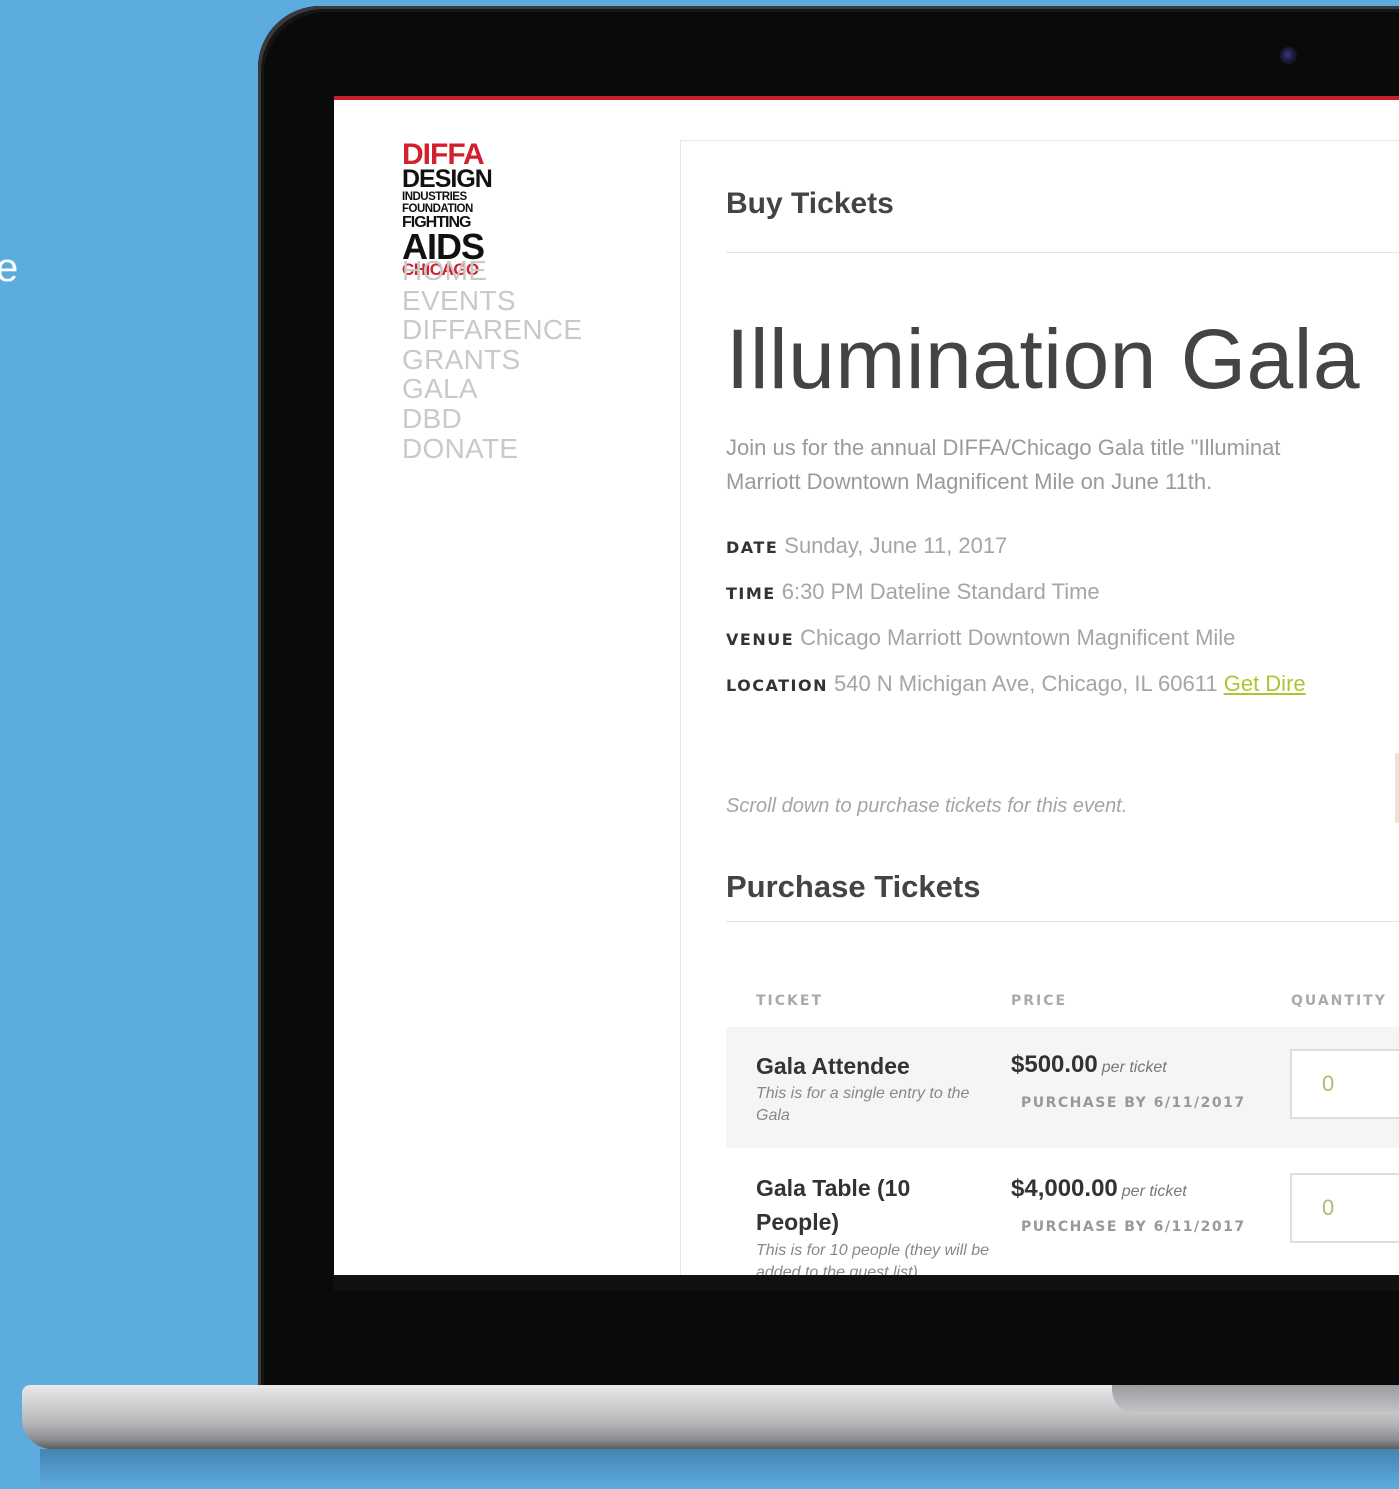 The image size is (1399, 1489). I want to click on date-label: Date, so click(752, 547).